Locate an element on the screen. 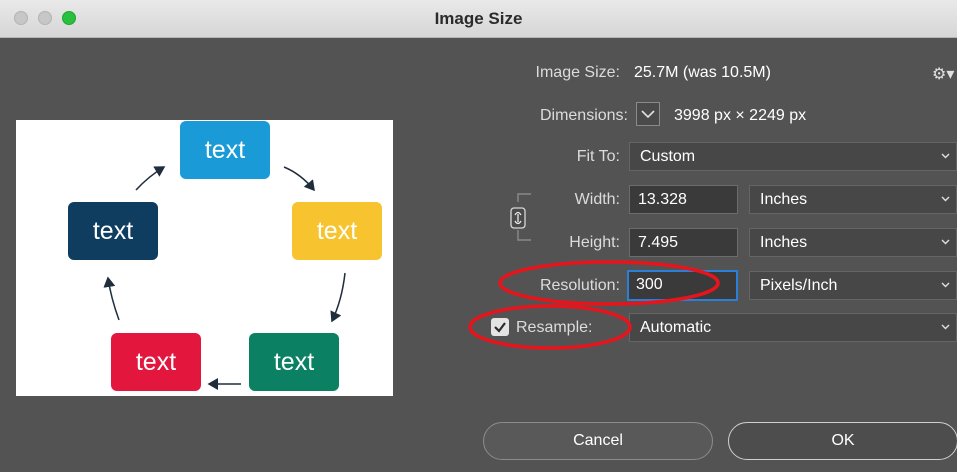  dimensions-unit-dropdown is located at coordinates (648, 114).